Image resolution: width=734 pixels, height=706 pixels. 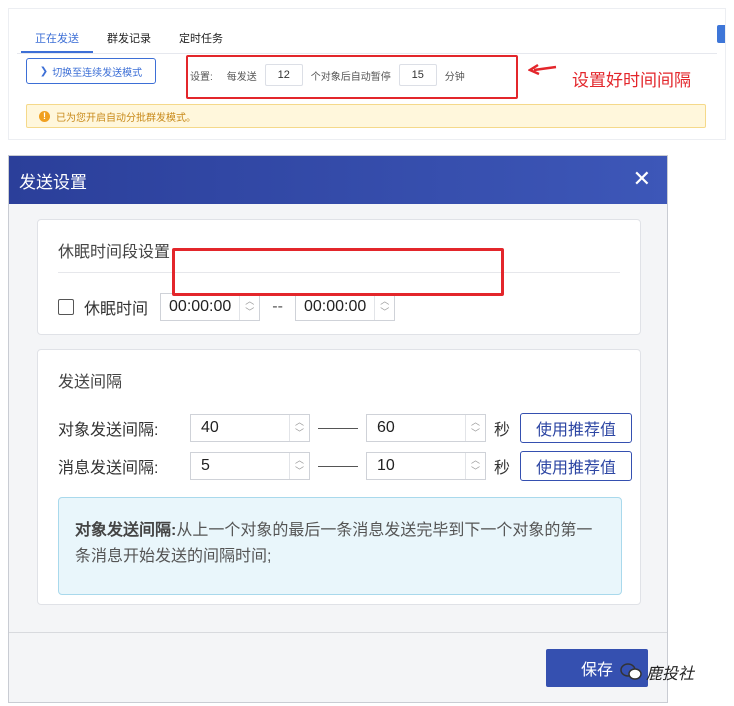 I want to click on info-text: 已为您开启自动分批群发模式。, so click(x=126, y=118).